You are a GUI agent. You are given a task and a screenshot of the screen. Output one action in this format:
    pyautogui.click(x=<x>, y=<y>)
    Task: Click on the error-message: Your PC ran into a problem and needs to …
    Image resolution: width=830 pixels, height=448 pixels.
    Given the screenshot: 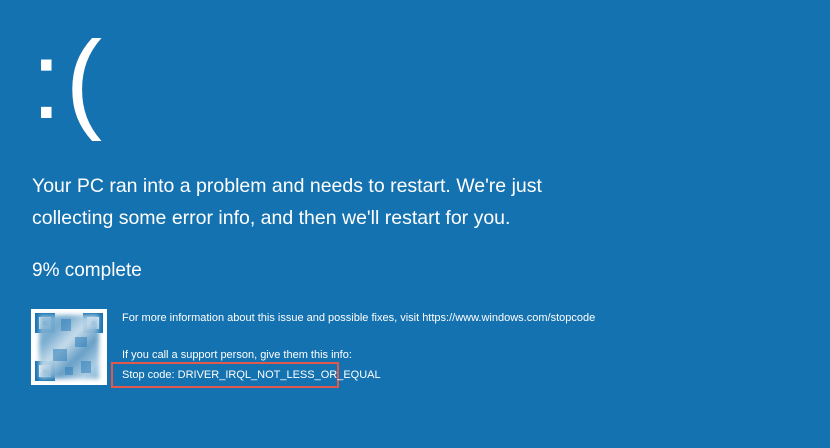 What is the action you would take?
    pyautogui.click(x=332, y=202)
    